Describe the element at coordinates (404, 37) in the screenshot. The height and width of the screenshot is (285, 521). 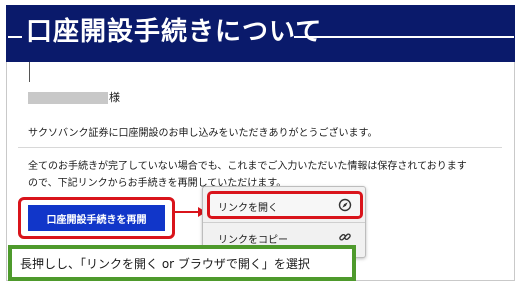
I see `header-rule-right` at that location.